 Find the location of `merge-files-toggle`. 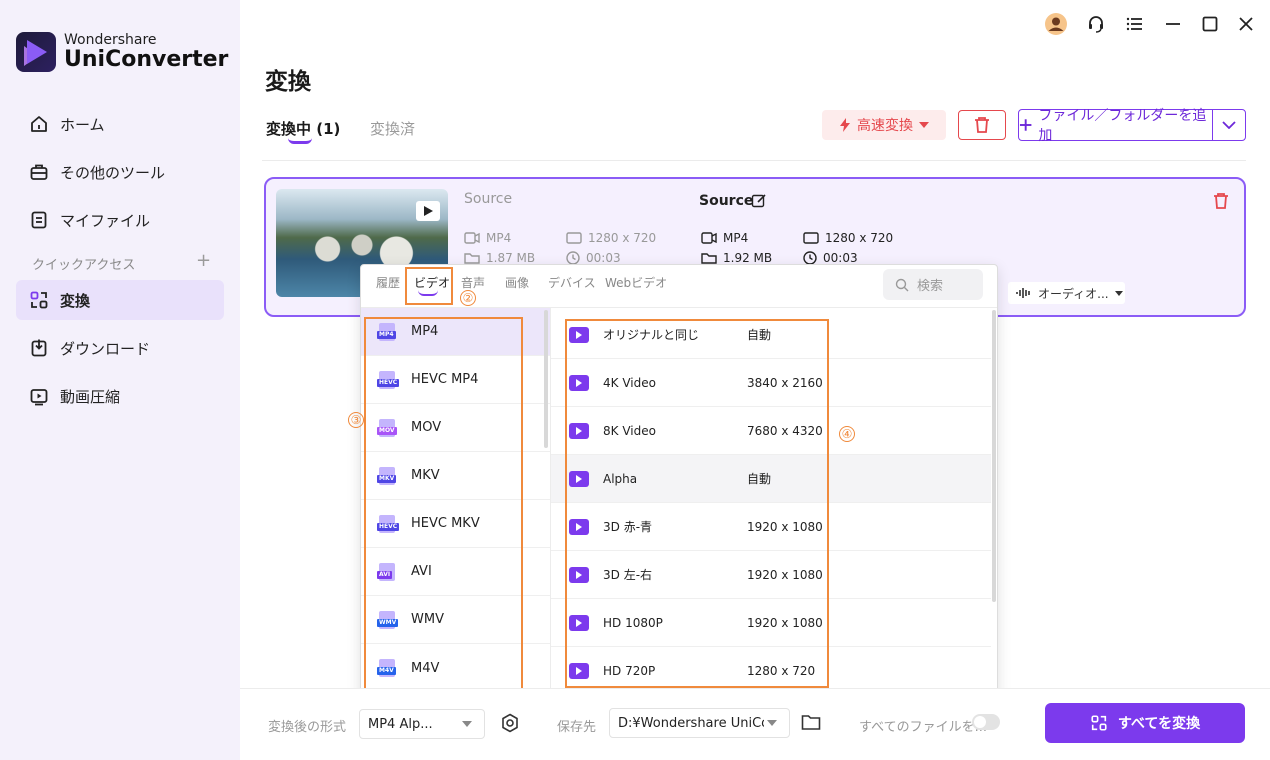

merge-files-toggle is located at coordinates (986, 722).